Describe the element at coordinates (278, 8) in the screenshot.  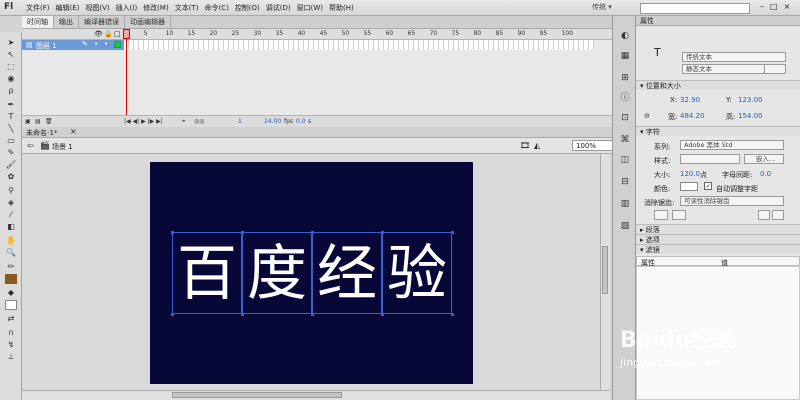
I see `menu-item: 调试(D)` at that location.